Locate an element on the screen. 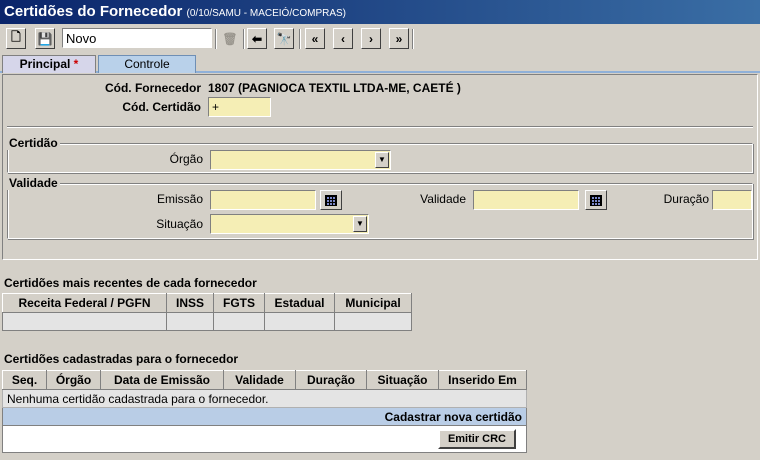  validade-calendar-icon is located at coordinates (596, 200).